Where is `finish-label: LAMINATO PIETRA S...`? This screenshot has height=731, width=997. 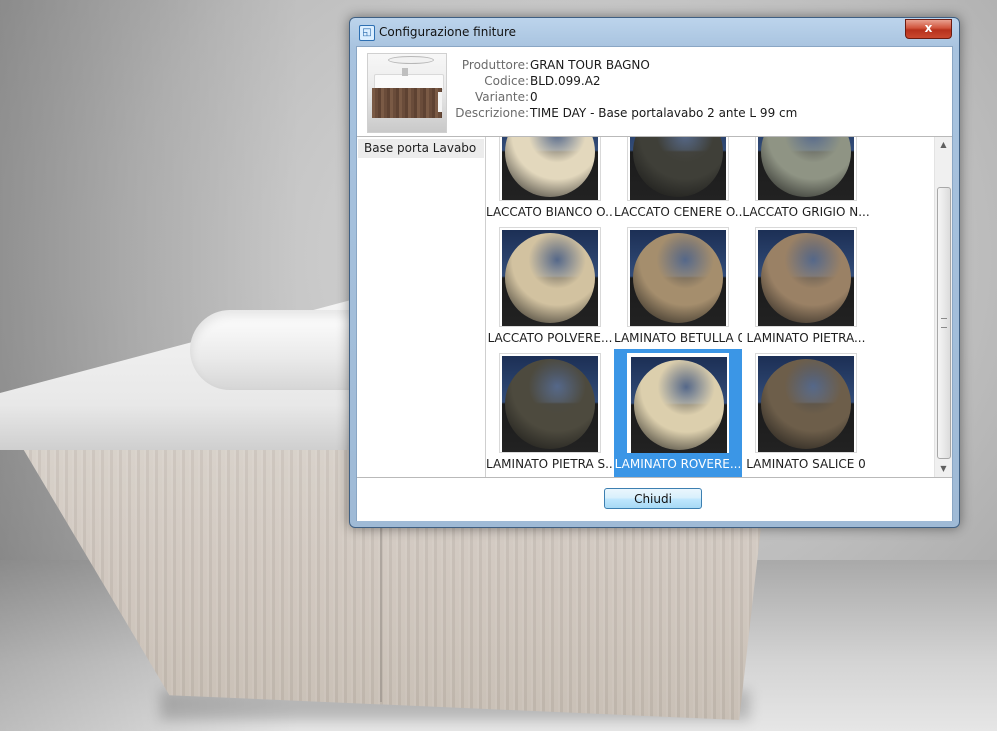 finish-label: LAMINATO PIETRA S... is located at coordinates (550, 464).